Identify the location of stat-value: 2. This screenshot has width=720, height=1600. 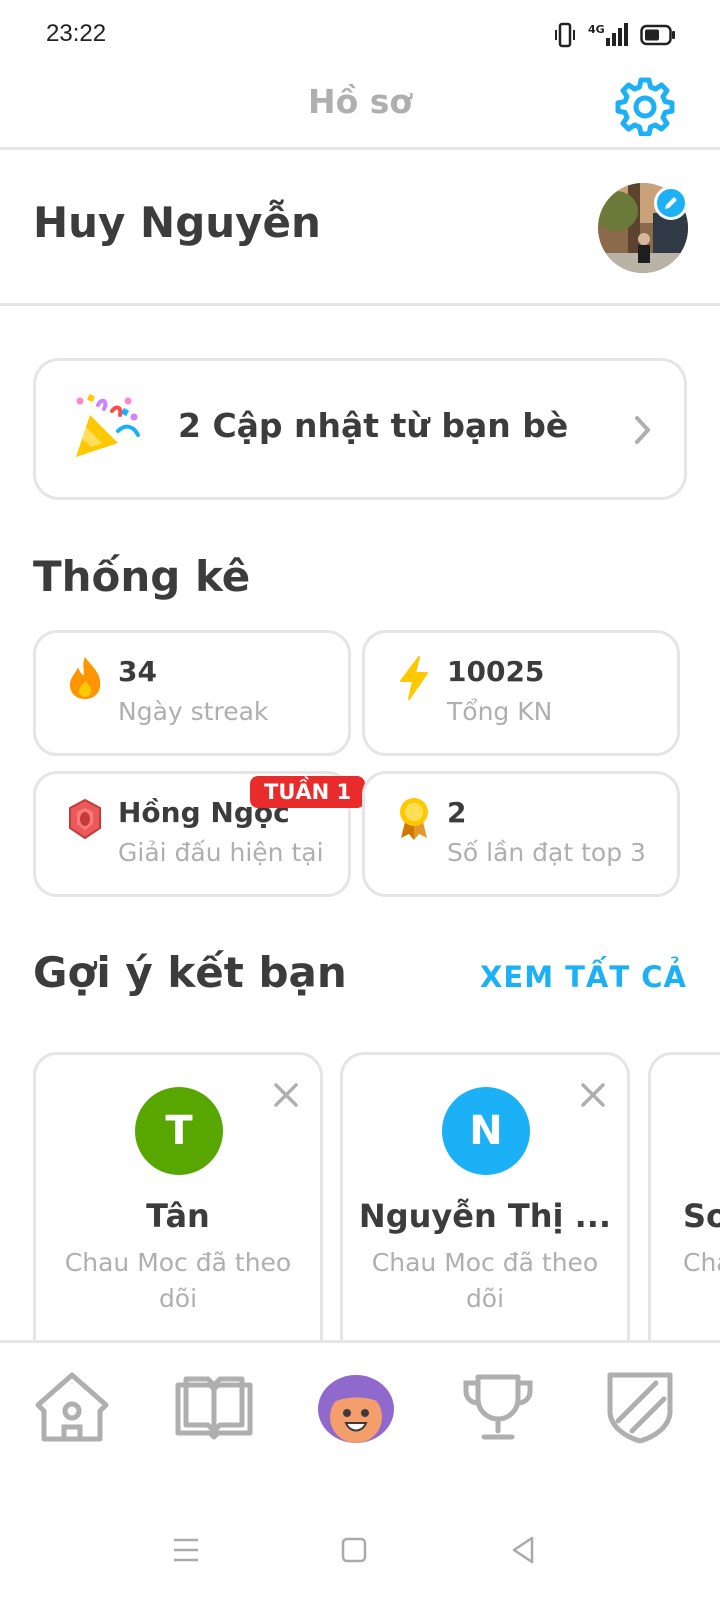
(457, 812).